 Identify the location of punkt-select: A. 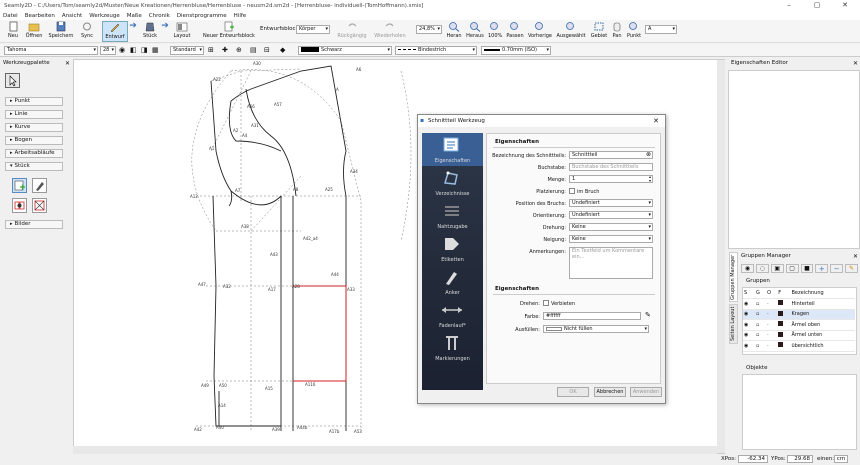
(661, 29).